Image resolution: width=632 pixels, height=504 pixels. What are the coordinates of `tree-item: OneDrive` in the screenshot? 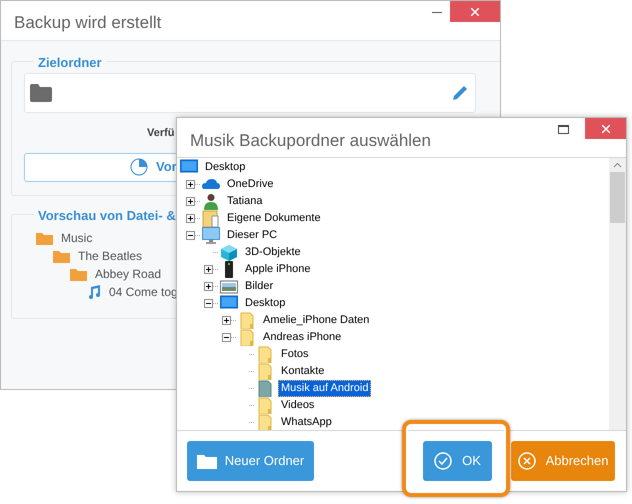 It's located at (250, 184).